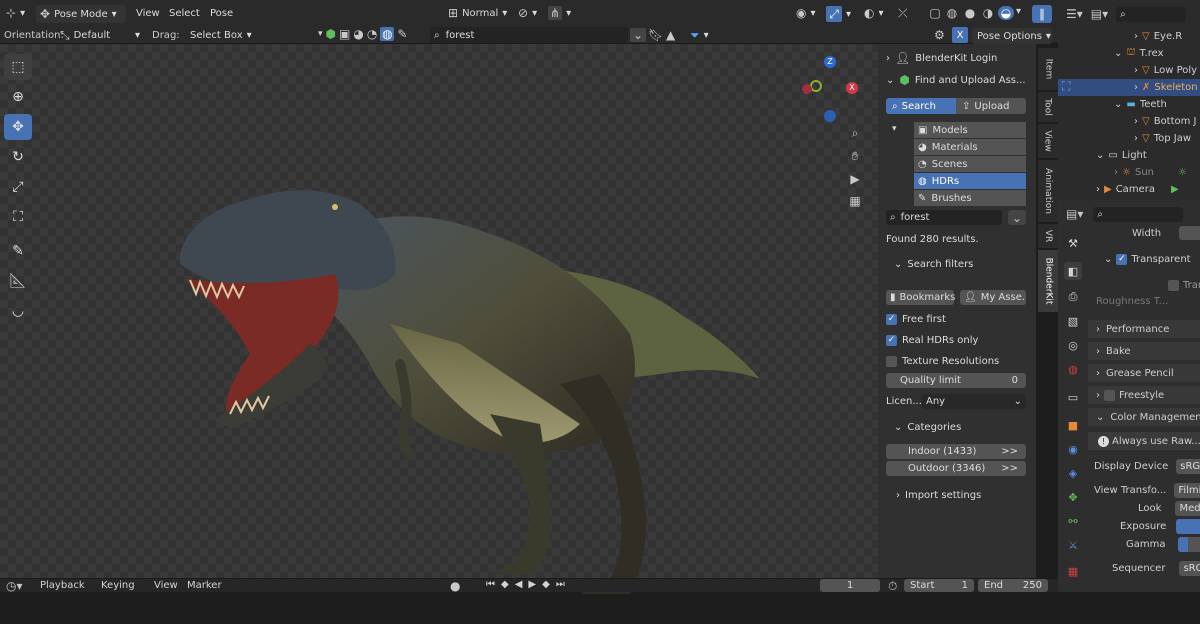  Describe the element at coordinates (854, 179) in the screenshot. I see `camera-icon: ▶` at that location.